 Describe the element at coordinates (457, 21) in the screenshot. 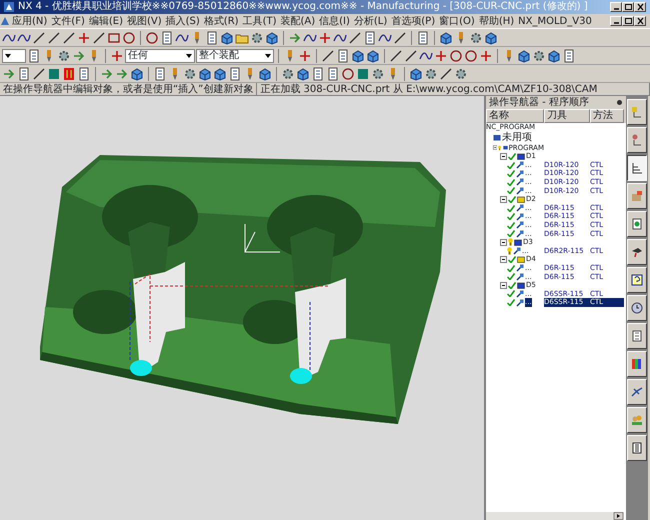

I see `menu-item: 窗口(O)` at that location.